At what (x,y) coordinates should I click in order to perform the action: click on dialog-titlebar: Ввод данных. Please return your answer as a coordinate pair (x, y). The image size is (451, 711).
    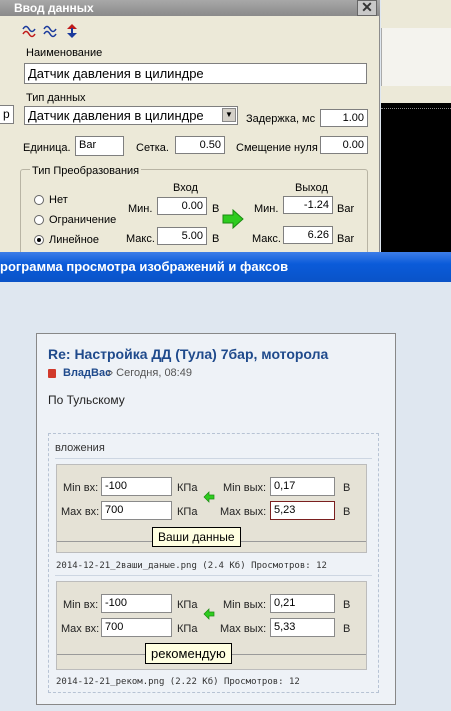
    Looking at the image, I should click on (190, 8).